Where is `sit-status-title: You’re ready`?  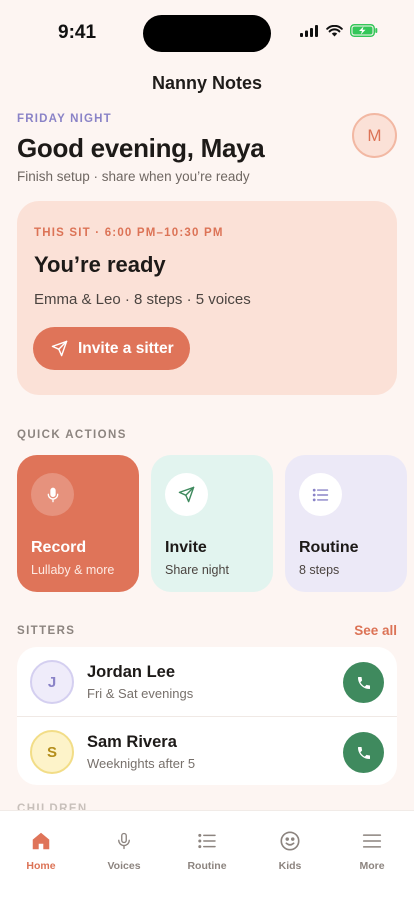 sit-status-title: You’re ready is located at coordinates (100, 264).